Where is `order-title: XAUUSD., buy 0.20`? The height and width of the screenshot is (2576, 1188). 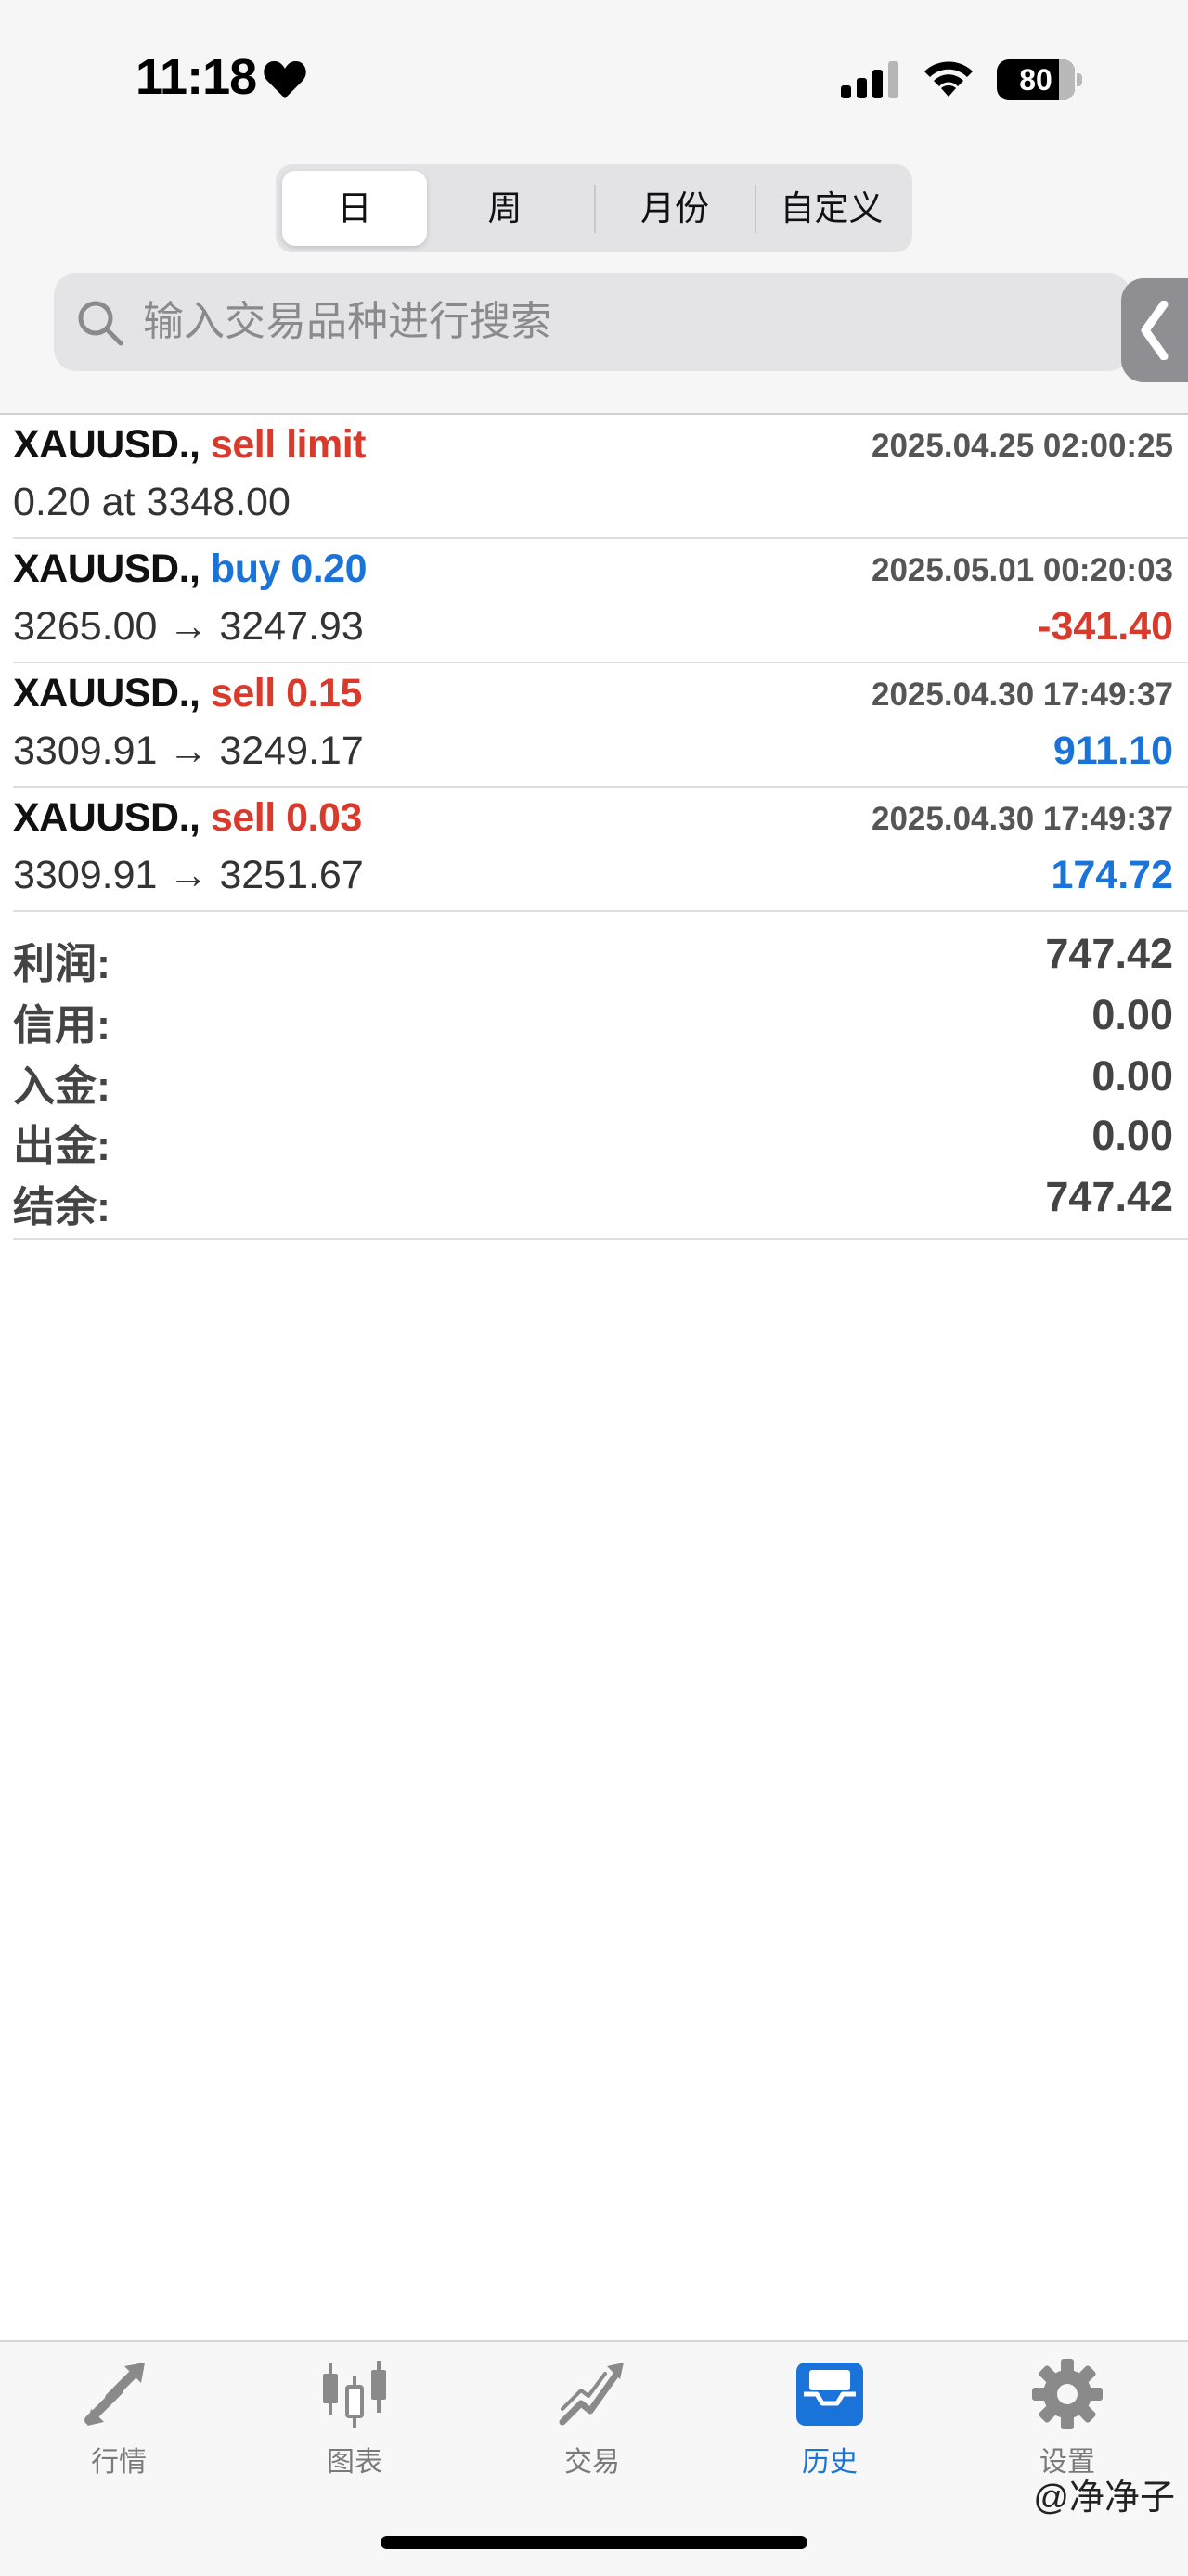
order-title: XAUUSD., buy 0.20 is located at coordinates (190, 569).